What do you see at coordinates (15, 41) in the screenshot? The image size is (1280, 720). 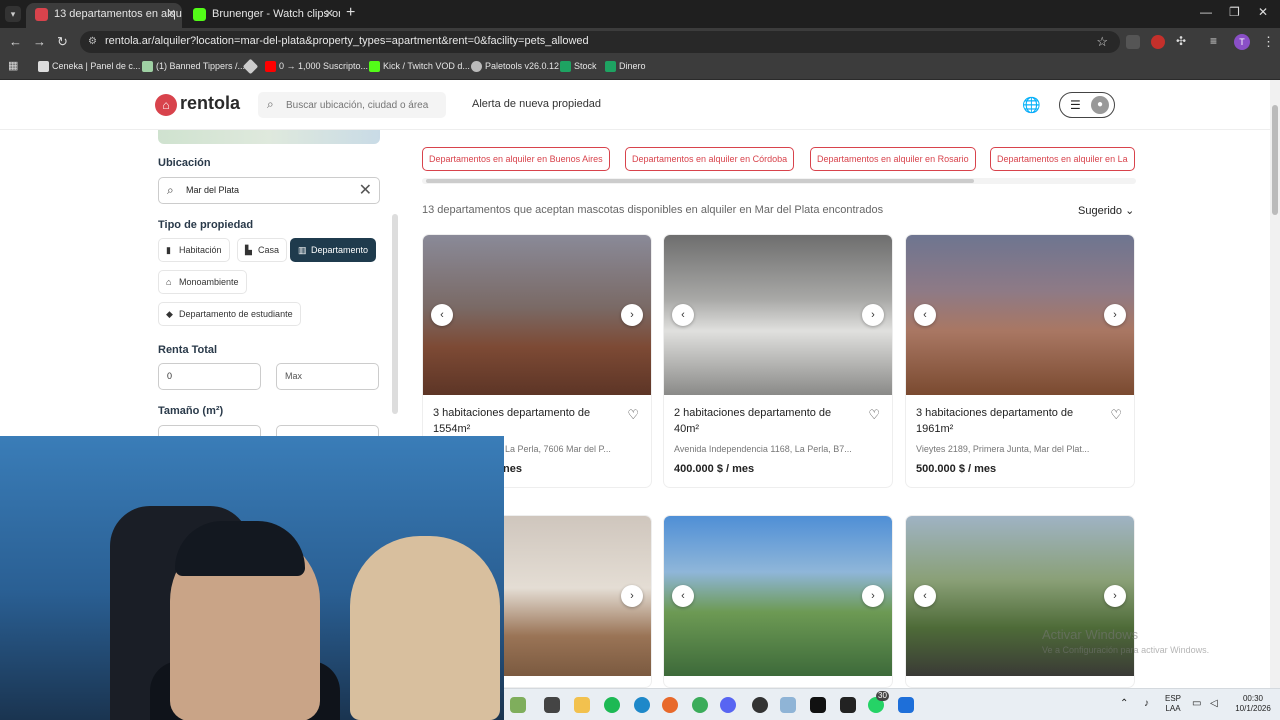 I see `back-icon: ←` at bounding box center [15, 41].